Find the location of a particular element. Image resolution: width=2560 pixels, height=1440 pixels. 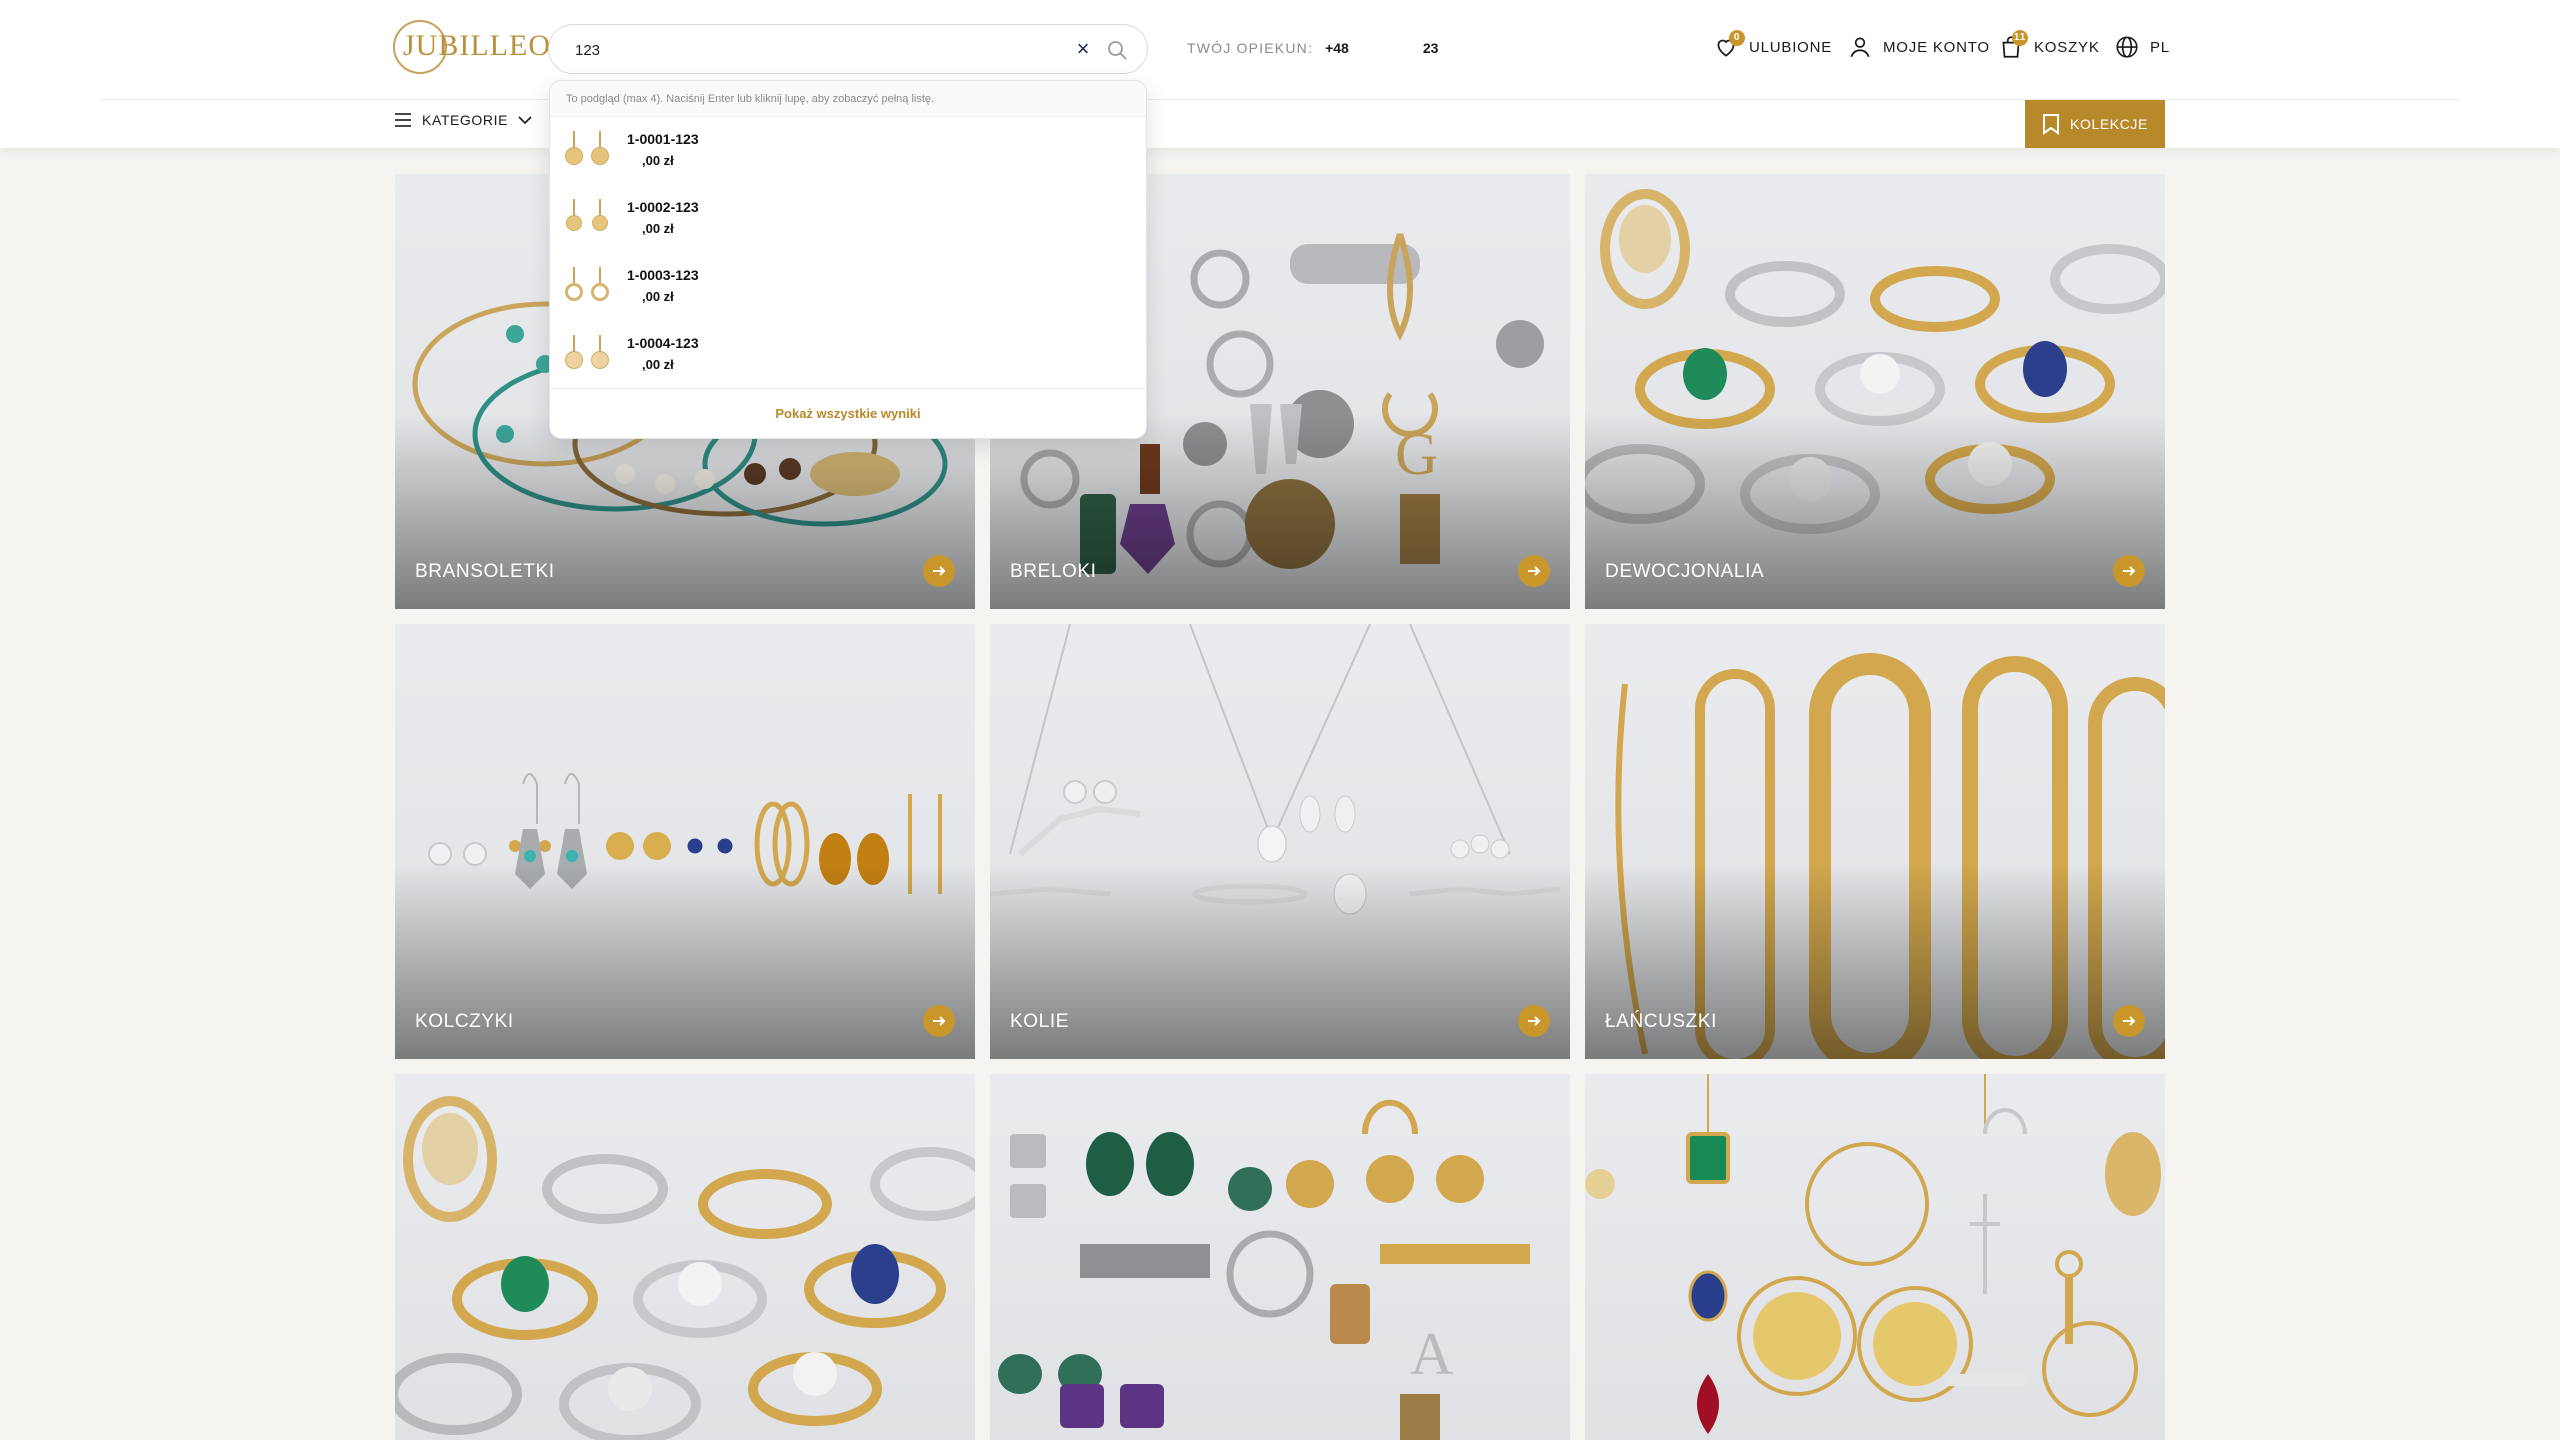

categories-label: KATEGORIE is located at coordinates (465, 120).